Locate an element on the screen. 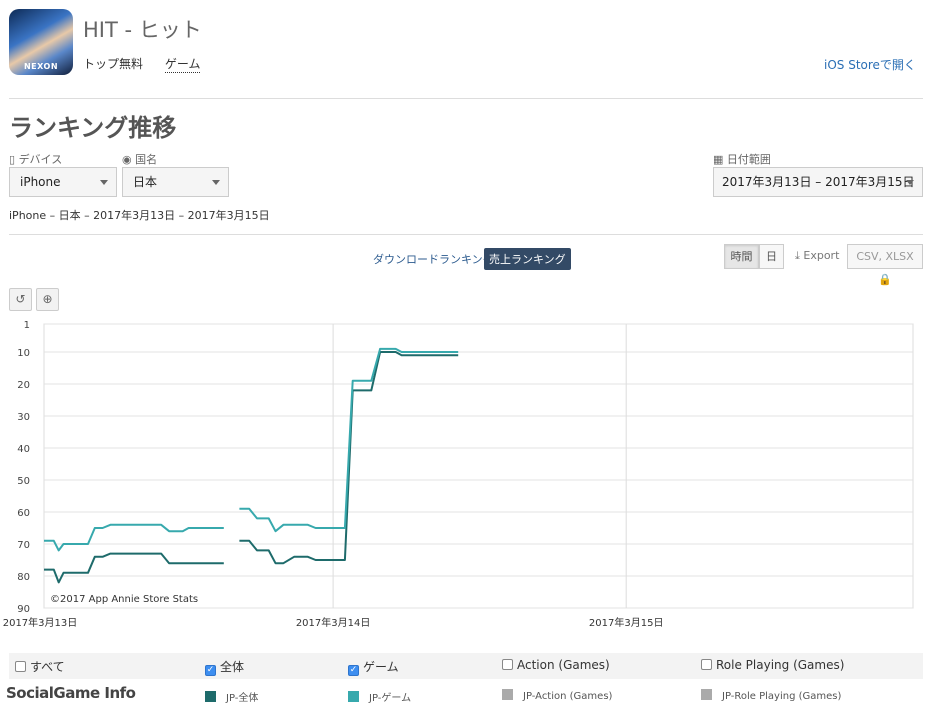 This screenshot has width=939, height=707. share-plus-icon: + is located at coordinates (924, 107).